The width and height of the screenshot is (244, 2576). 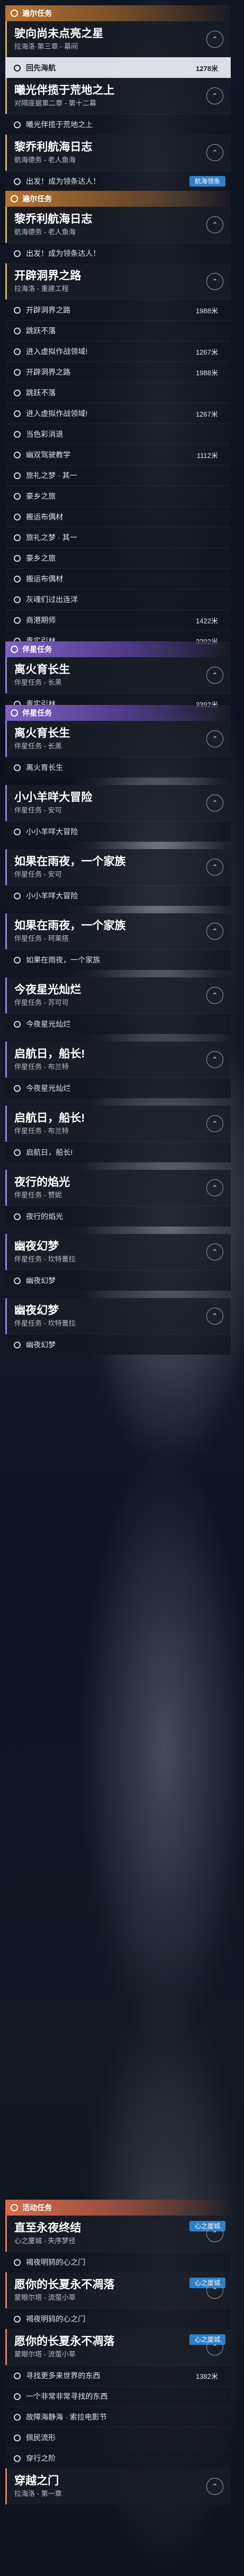 What do you see at coordinates (118, 1216) in the screenshot?
I see `quest-step: 夜行的焰光` at bounding box center [118, 1216].